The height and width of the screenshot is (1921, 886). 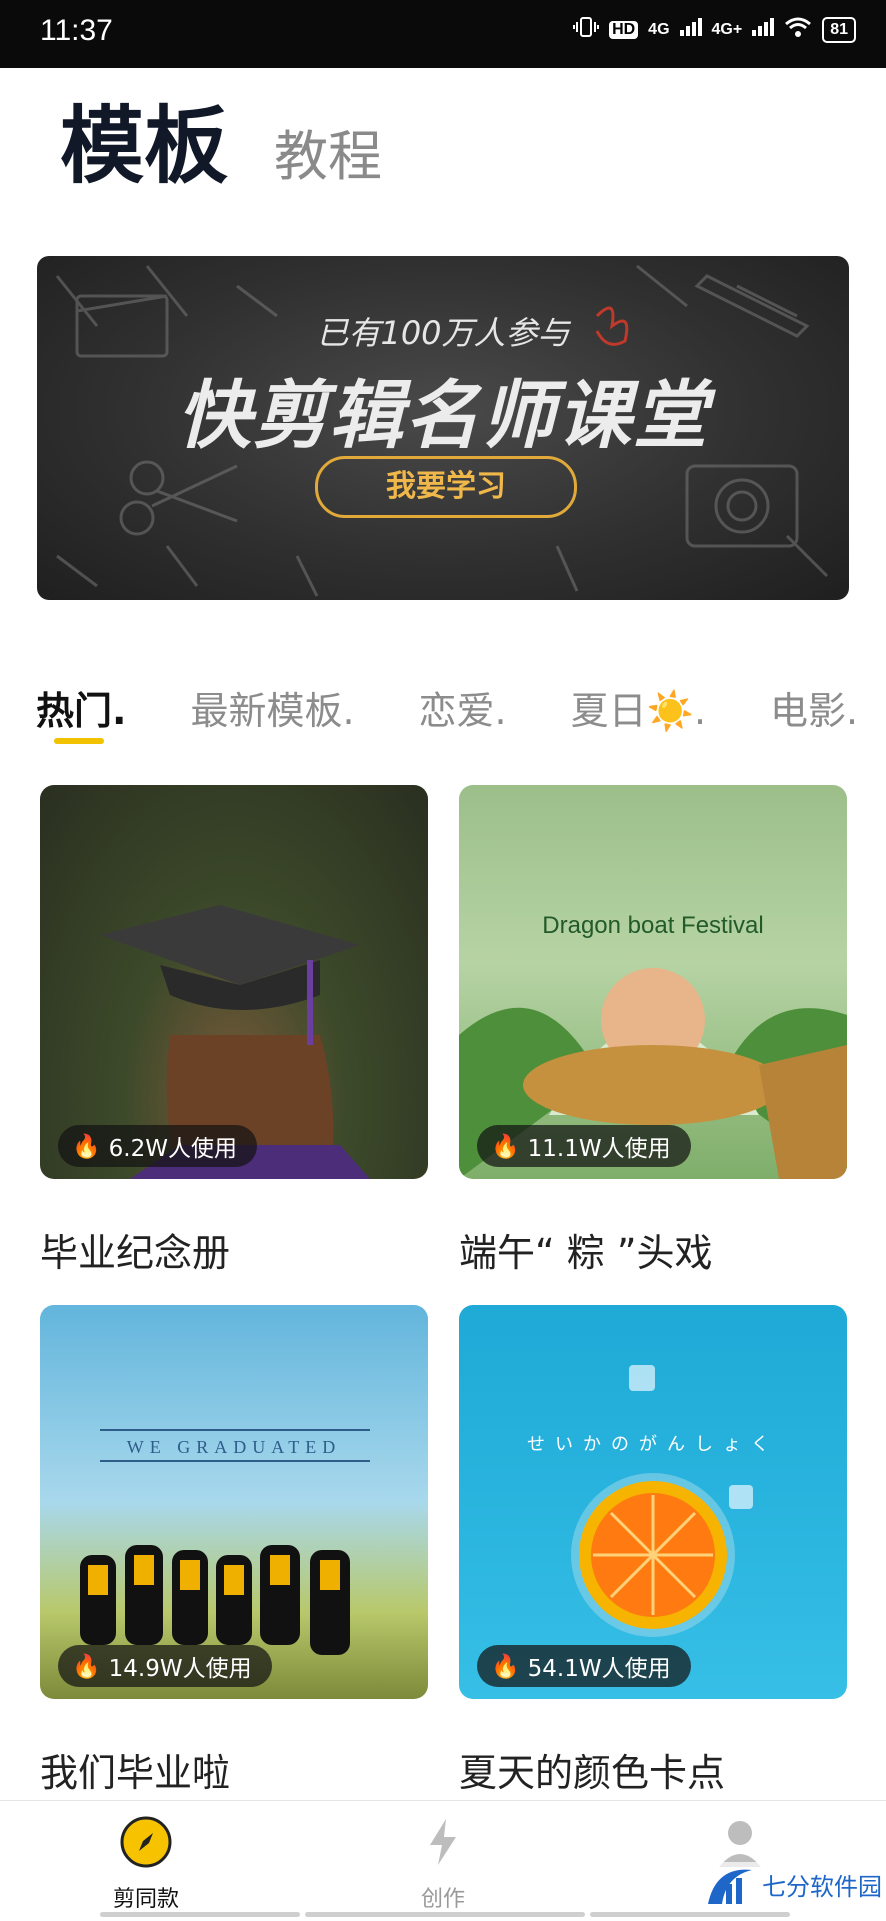 What do you see at coordinates (443, 34) in the screenshot?
I see `status-bar: 11:37 HD 4G 4G+ 81` at bounding box center [443, 34].